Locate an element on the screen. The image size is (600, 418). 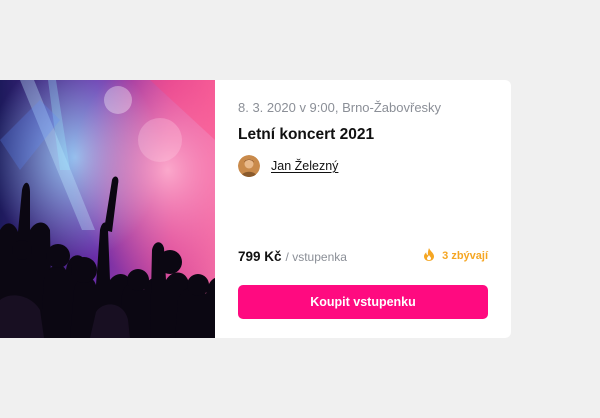
remaining-badge: 3 zbývají is located at coordinates (456, 256).